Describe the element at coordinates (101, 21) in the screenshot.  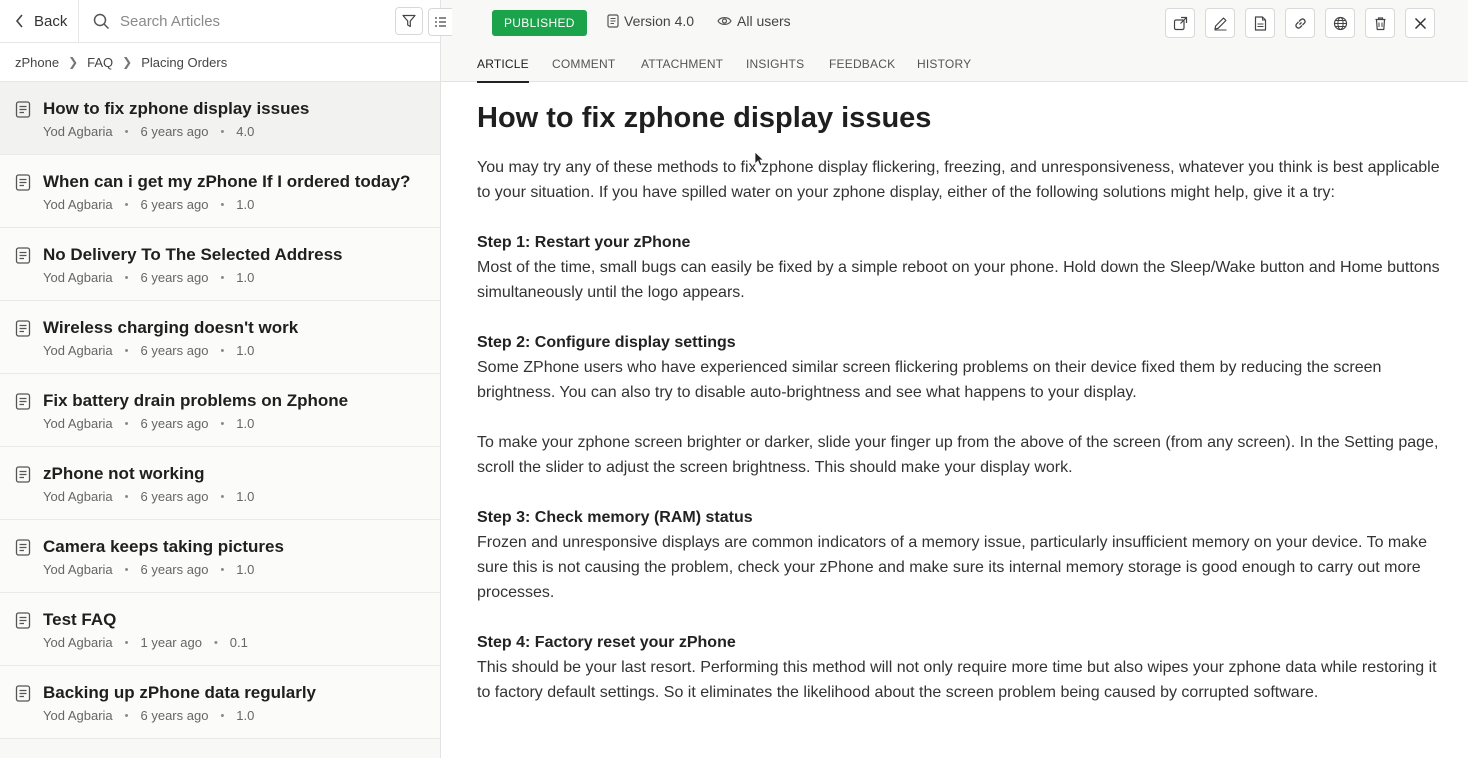
I see `search-icon` at that location.